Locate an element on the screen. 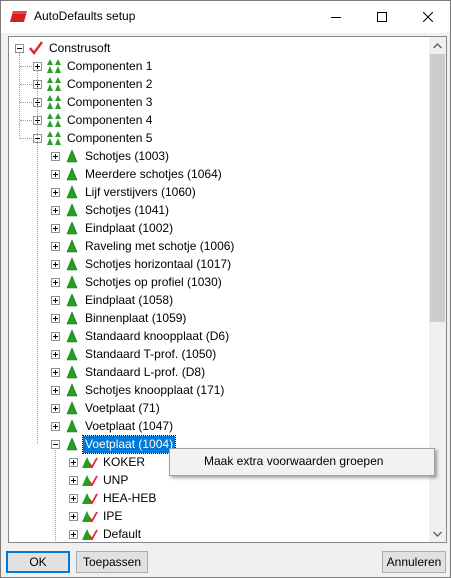  tree-item-label: Schotjes op profiel (1030) is located at coordinates (153, 281).